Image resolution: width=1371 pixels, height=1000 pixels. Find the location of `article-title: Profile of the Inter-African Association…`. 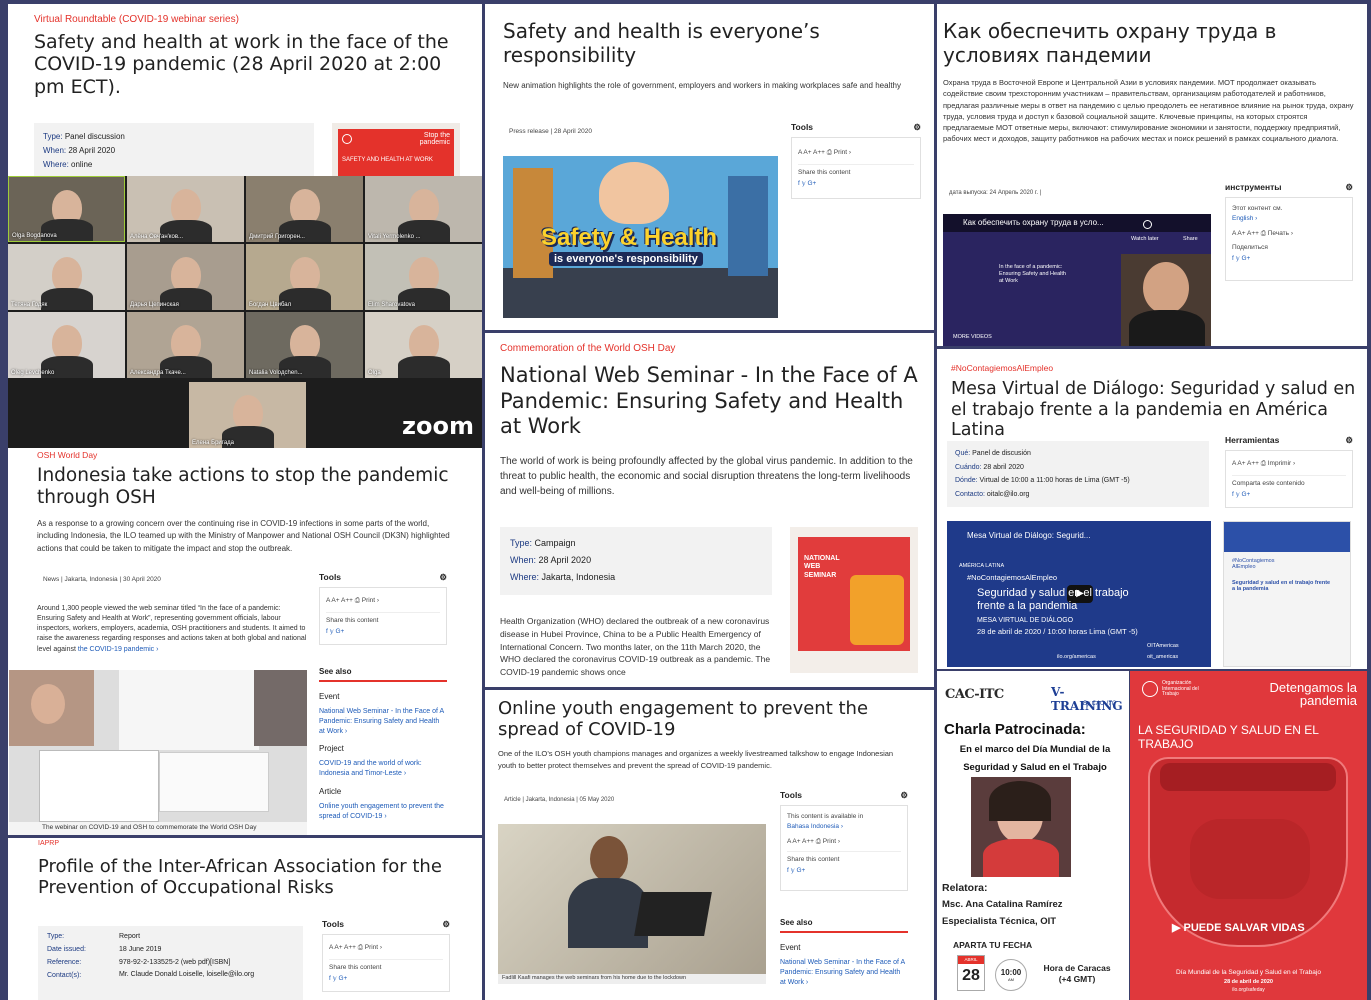

article-title: Profile of the Inter-African Association… is located at coordinates (240, 877).